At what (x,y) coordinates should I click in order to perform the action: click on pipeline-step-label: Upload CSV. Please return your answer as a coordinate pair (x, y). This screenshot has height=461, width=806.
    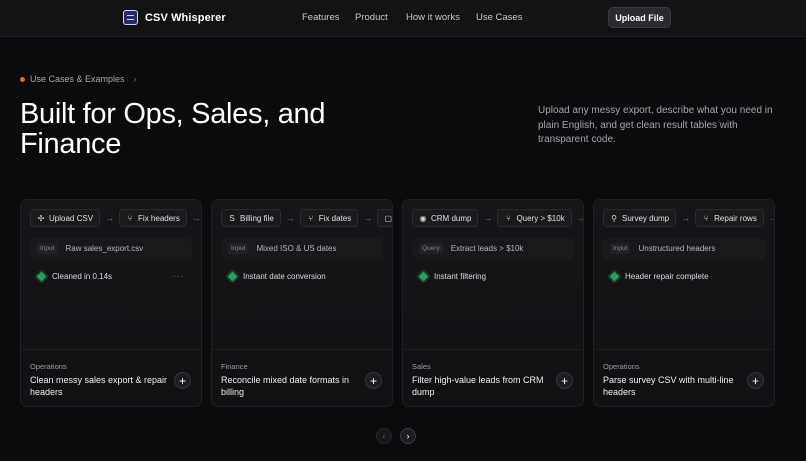
    Looking at the image, I should click on (71, 218).